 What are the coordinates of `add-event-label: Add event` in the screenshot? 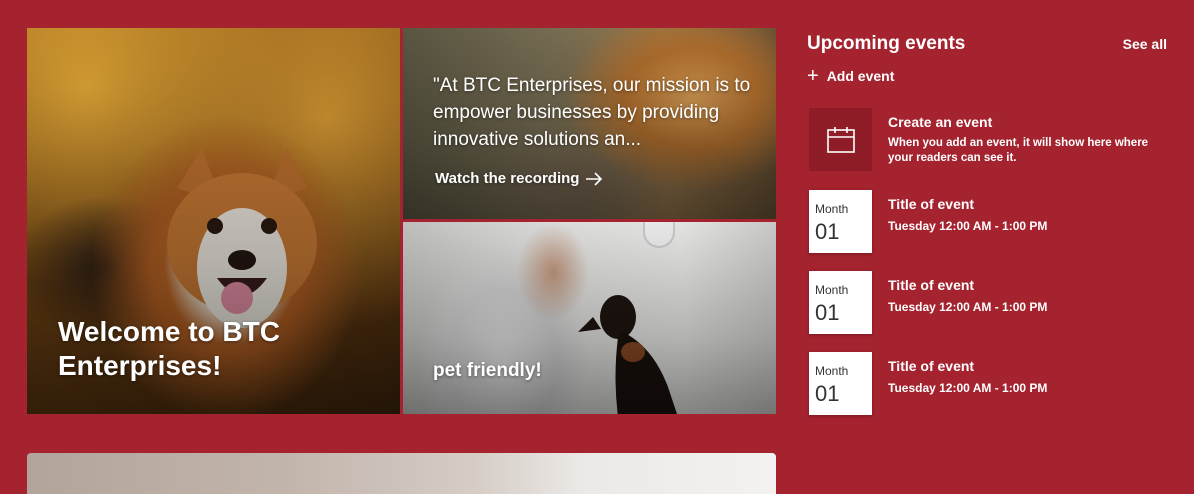 It's located at (860, 76).